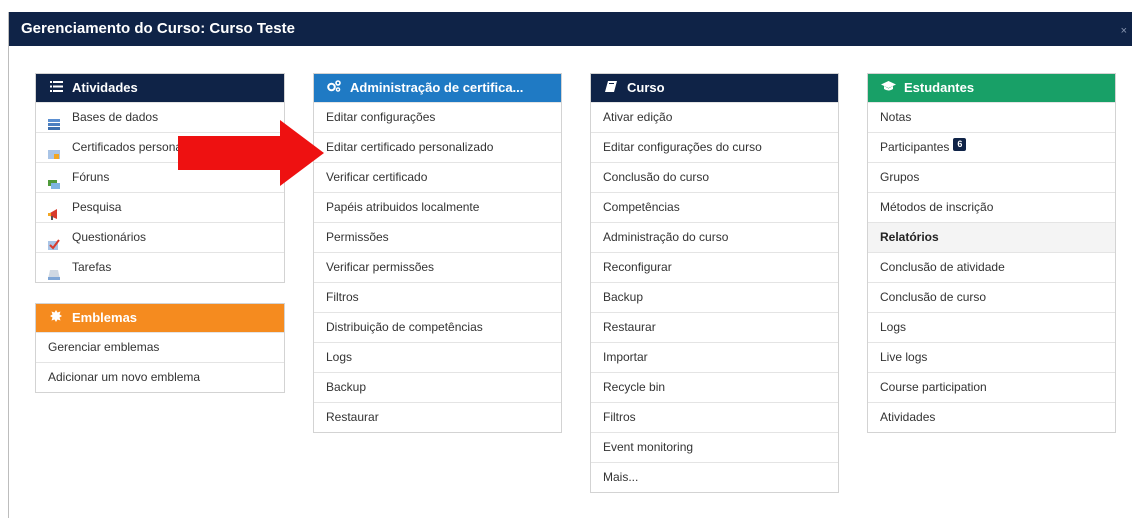 This screenshot has width=1132, height=518. I want to click on course-item: Filtros, so click(714, 417).